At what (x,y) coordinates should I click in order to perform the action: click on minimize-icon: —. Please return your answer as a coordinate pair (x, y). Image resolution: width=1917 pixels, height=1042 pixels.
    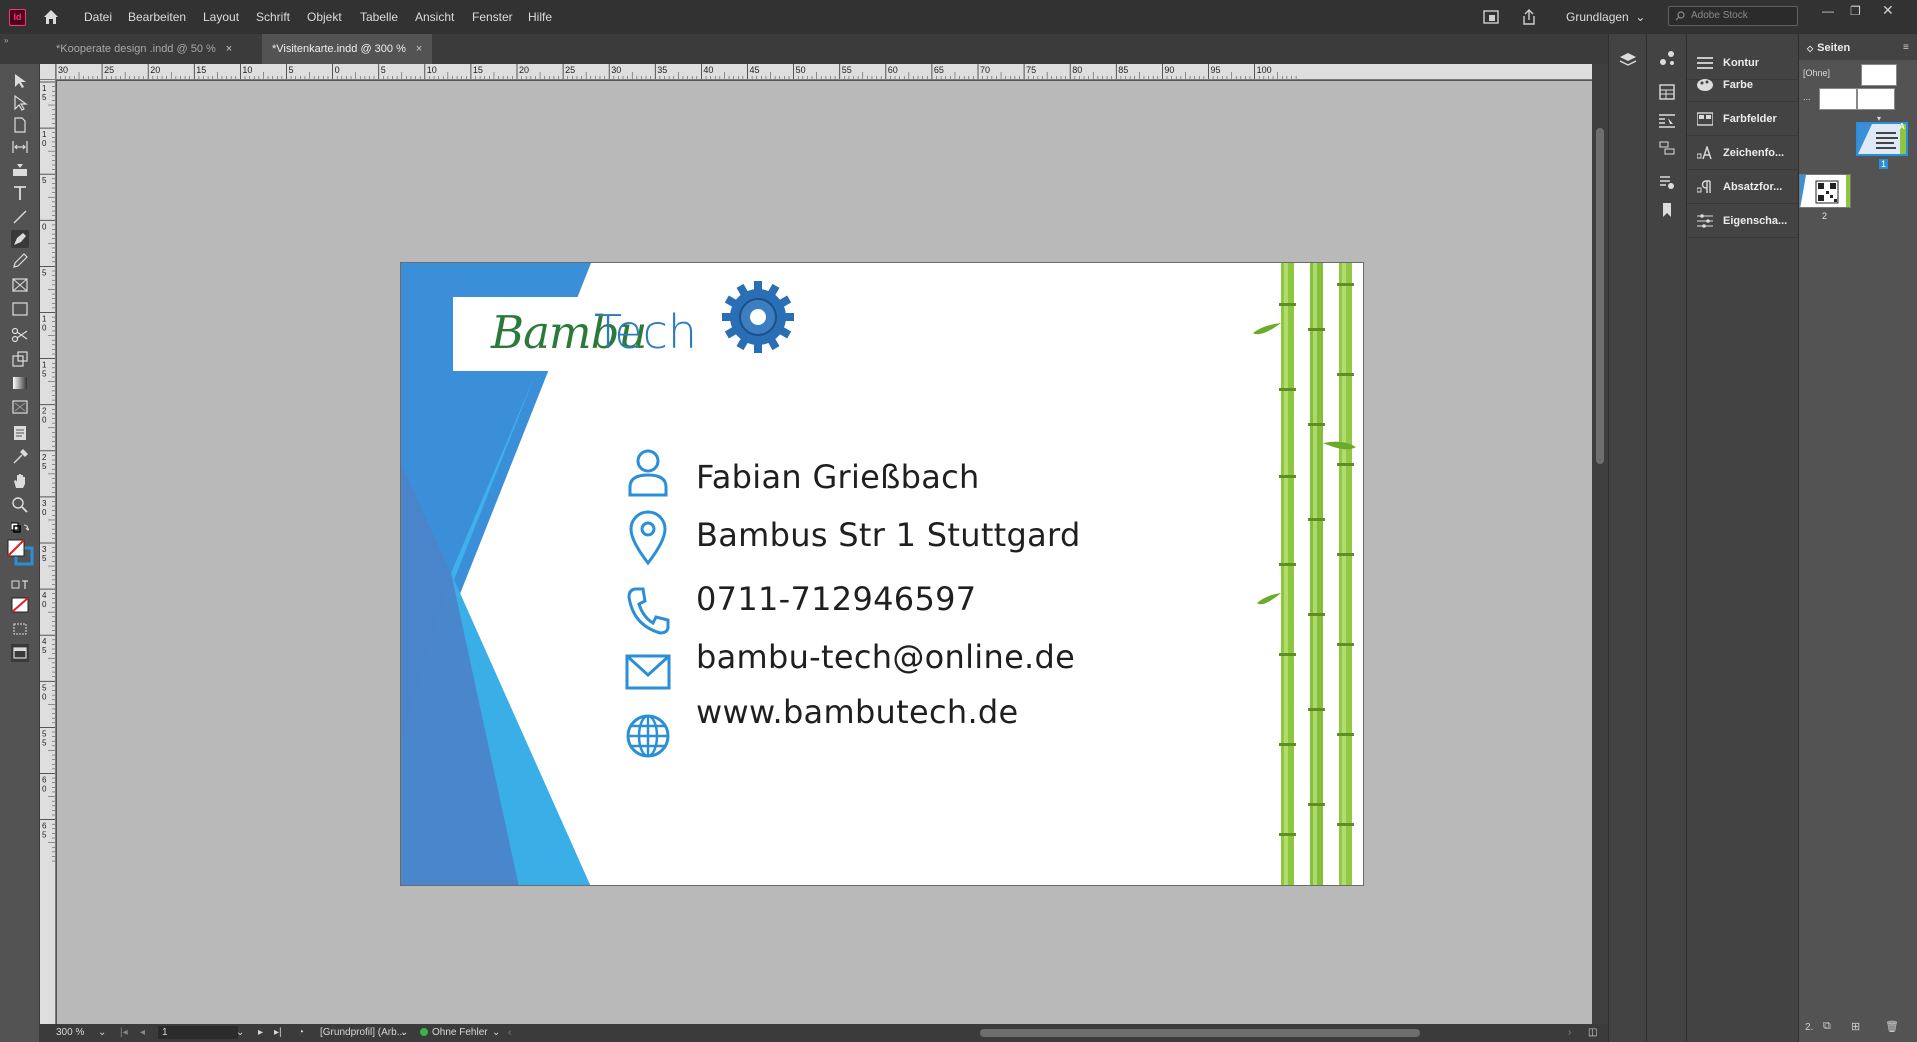
    Looking at the image, I should click on (1828, 11).